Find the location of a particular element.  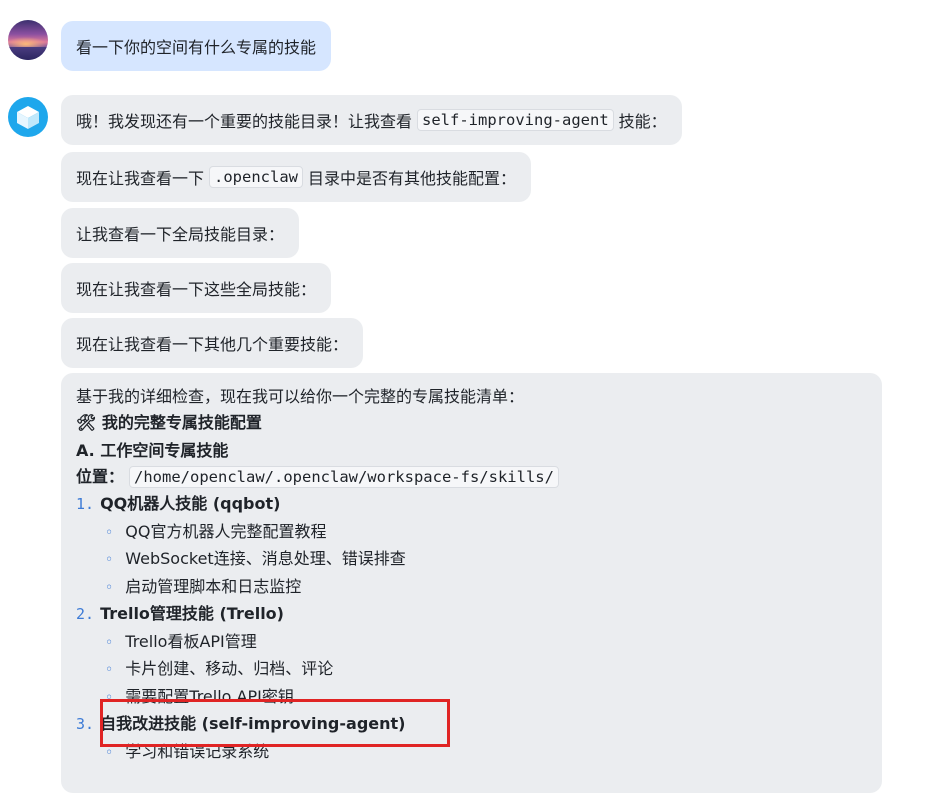

user-message-text: 看一下你的空间有什么专属的技能 is located at coordinates (196, 47).